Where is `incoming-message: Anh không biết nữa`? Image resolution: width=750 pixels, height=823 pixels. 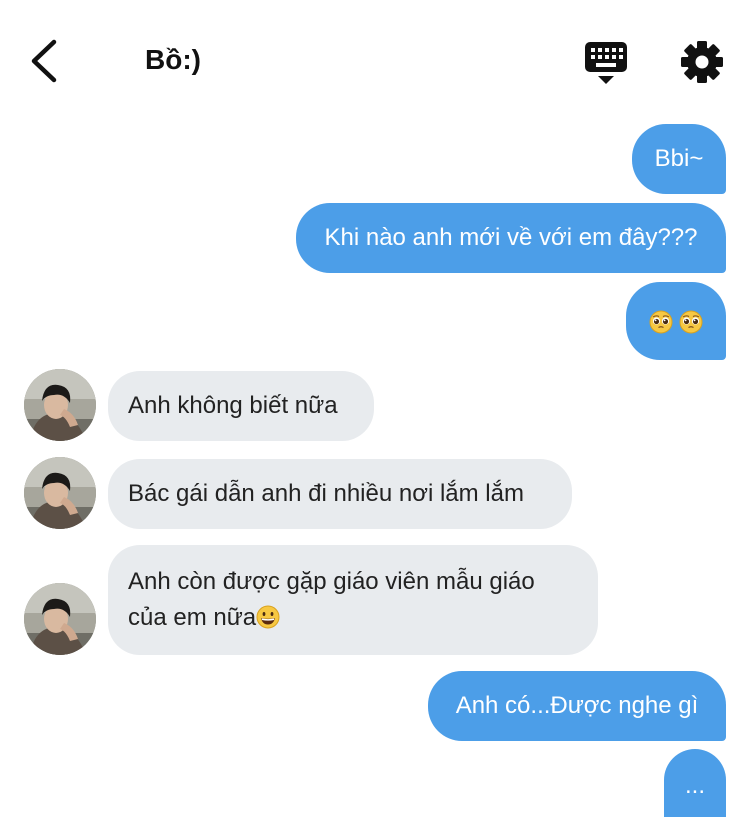
incoming-message: Anh không biết nữa is located at coordinates (241, 406).